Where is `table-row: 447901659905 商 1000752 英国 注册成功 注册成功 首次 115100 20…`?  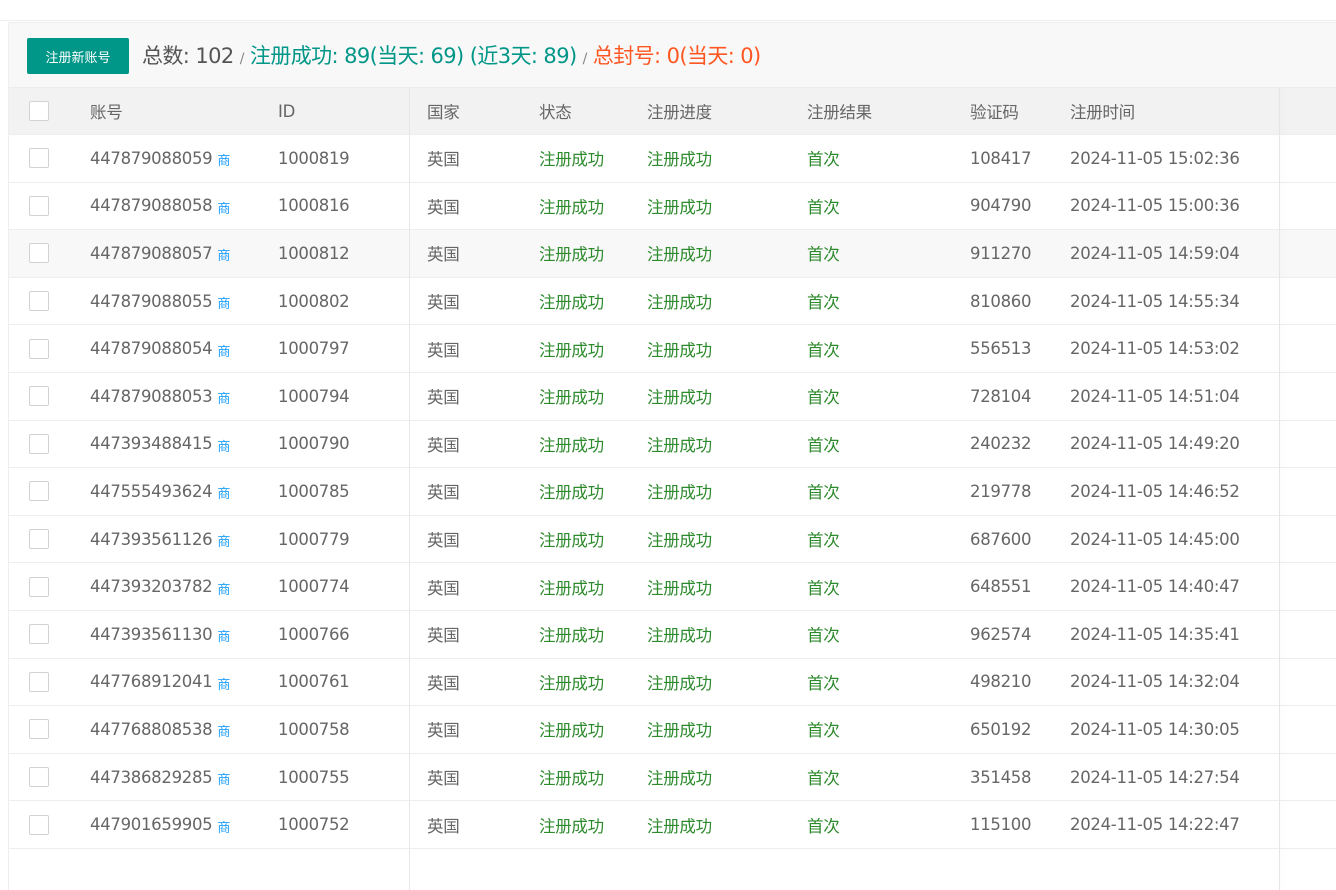
table-row: 447901659905 商 1000752 英国 注册成功 注册成功 首次 115100 20… is located at coordinates (672, 825).